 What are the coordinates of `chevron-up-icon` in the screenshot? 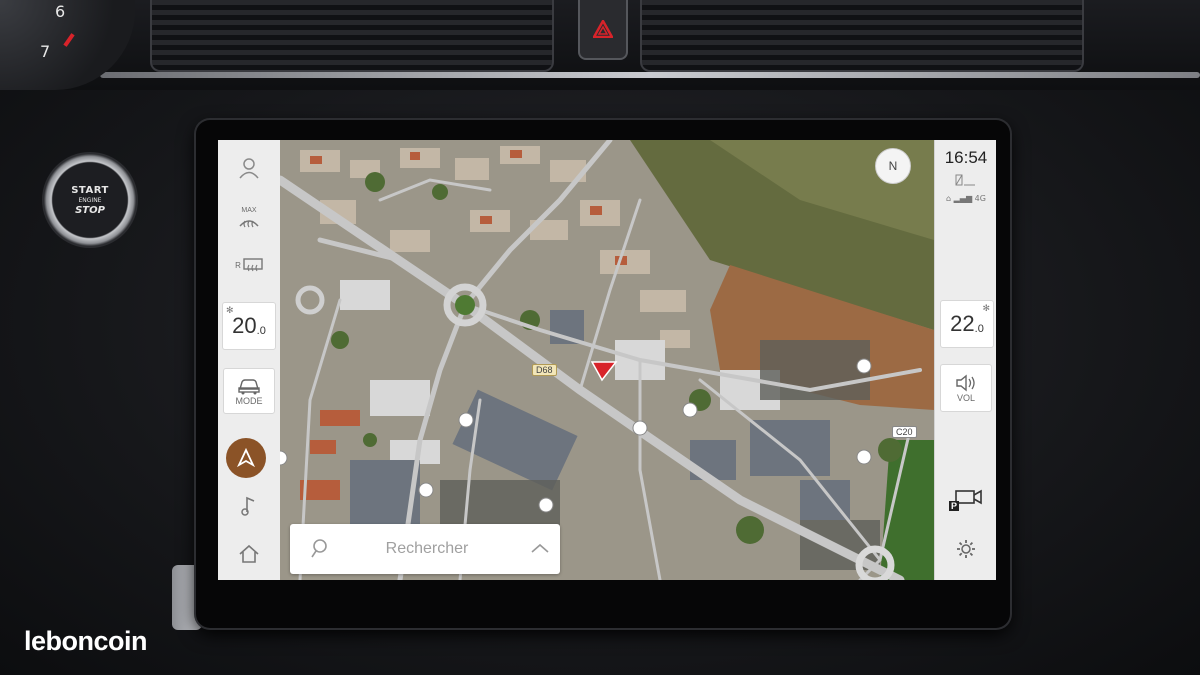 It's located at (540, 549).